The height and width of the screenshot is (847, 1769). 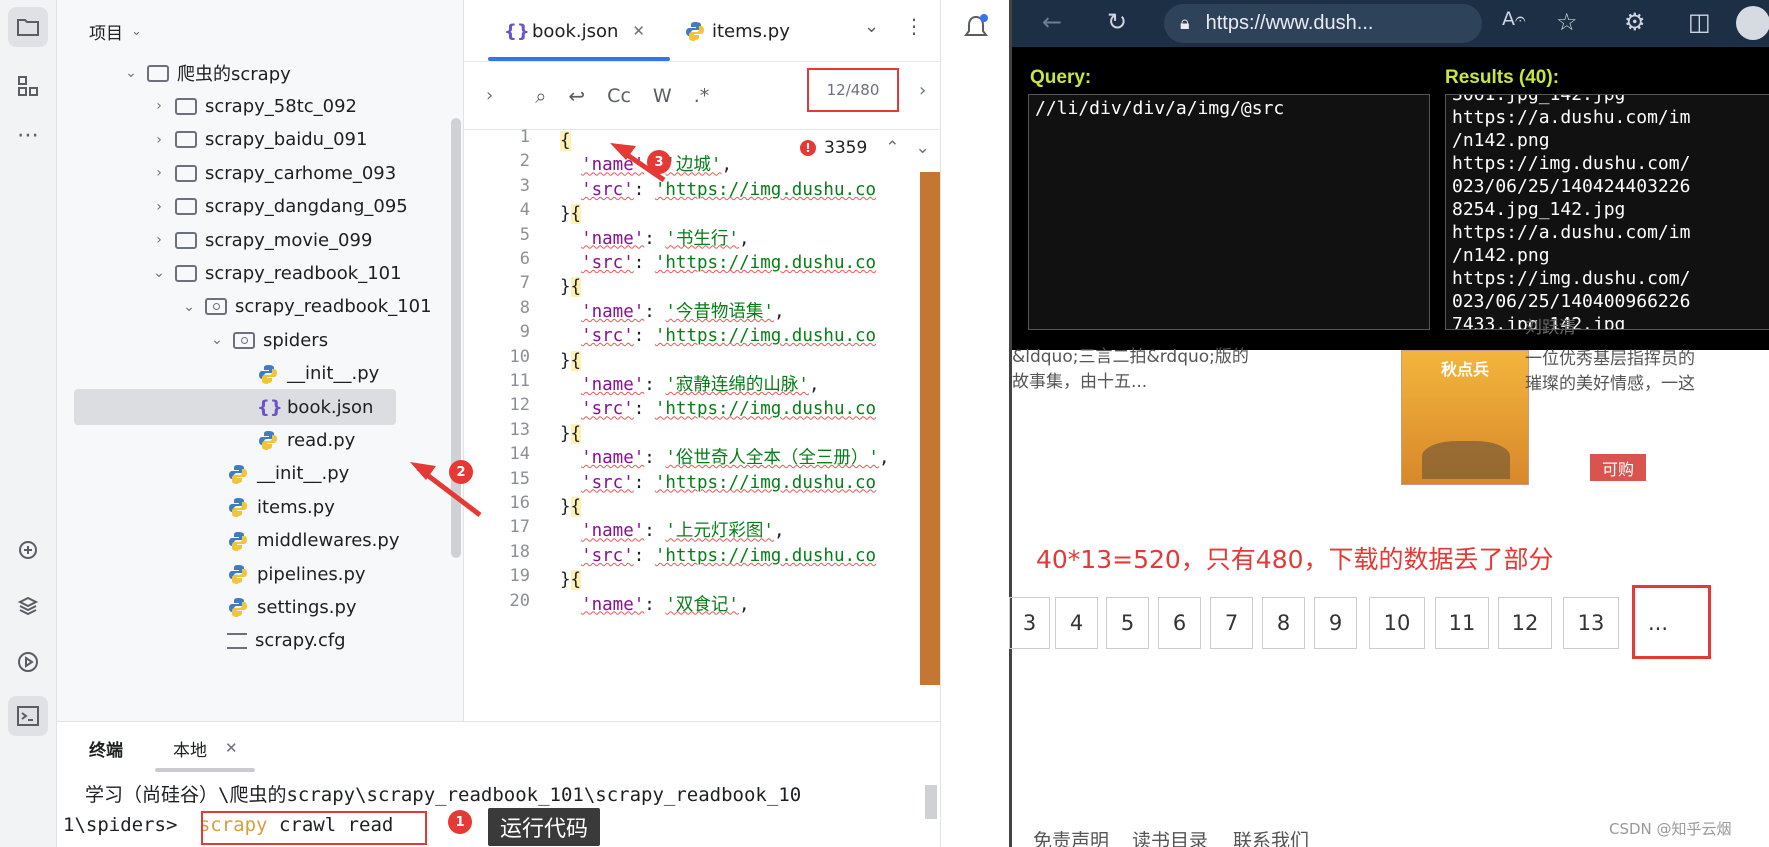 I want to click on book-cover-image: 秋点兵, so click(x=1465, y=417).